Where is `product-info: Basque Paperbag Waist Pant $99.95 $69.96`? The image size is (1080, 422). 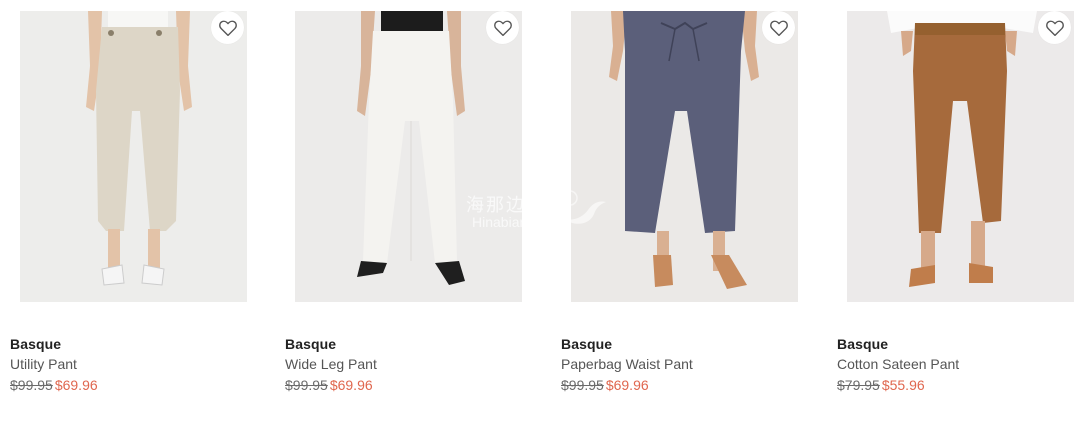 product-info: Basque Paperbag Waist Pant $99.95 $69.96 is located at coordinates (680, 365).